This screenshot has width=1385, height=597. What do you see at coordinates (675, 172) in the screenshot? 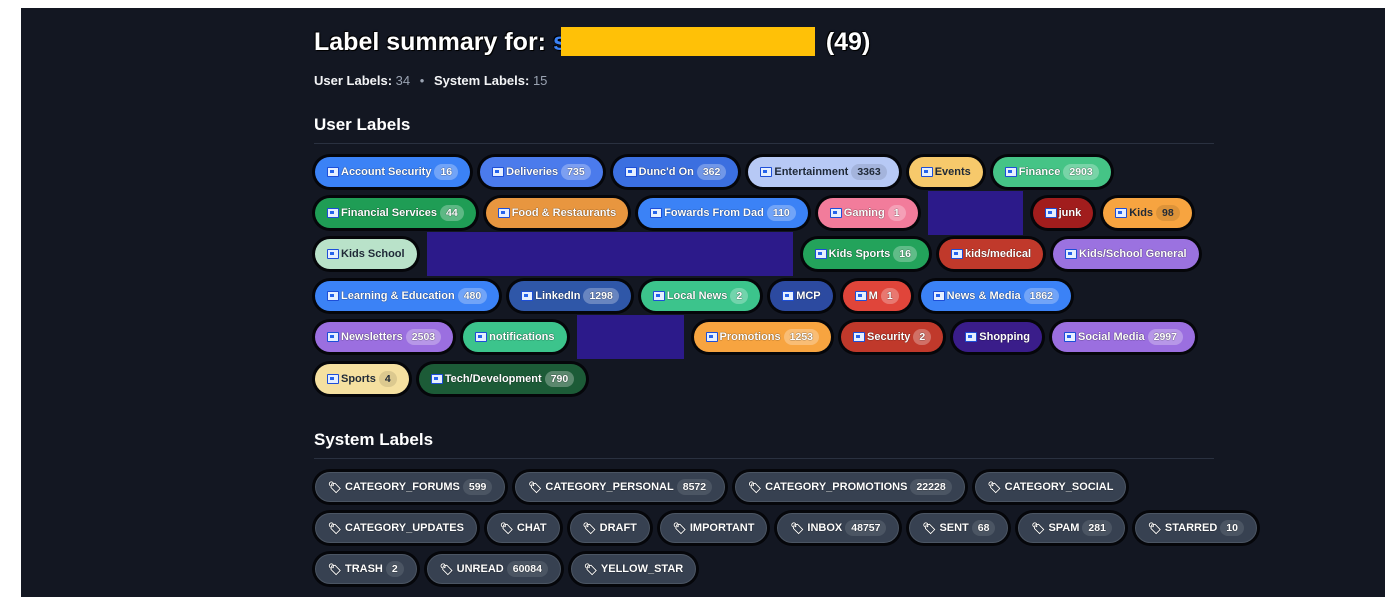
I see `user-label-chip-dunc-d-on: Dunc'd On 362` at bounding box center [675, 172].